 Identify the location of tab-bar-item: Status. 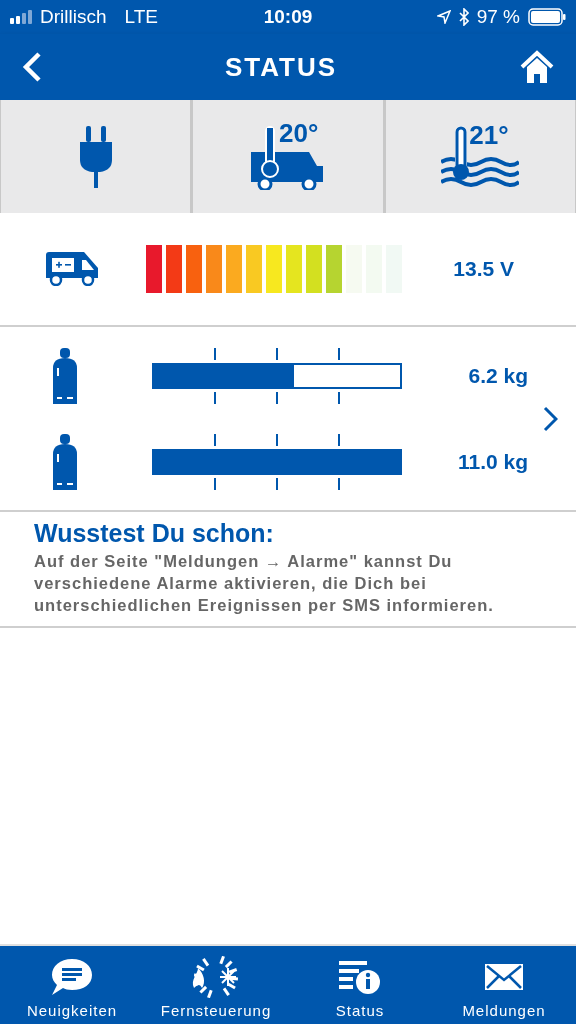
(360, 985).